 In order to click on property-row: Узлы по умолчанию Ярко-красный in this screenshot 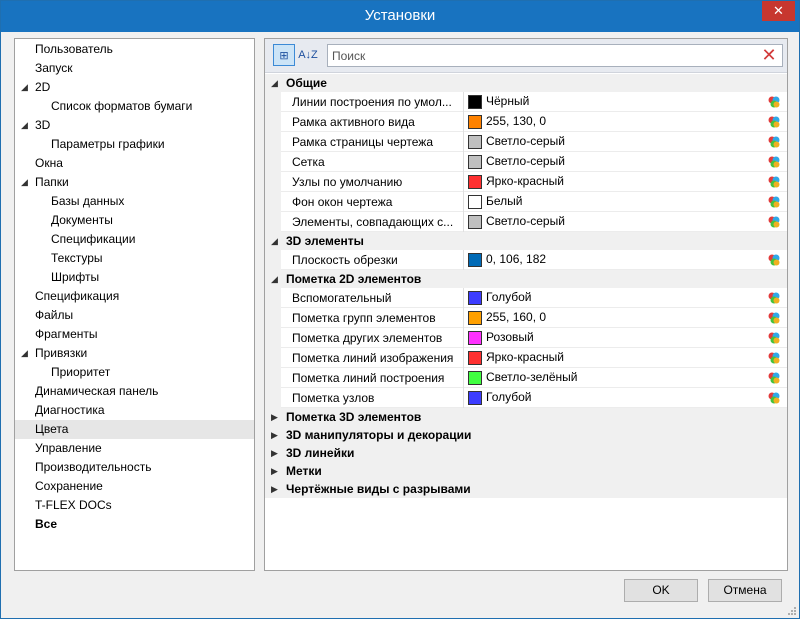, I will do `click(526, 182)`.